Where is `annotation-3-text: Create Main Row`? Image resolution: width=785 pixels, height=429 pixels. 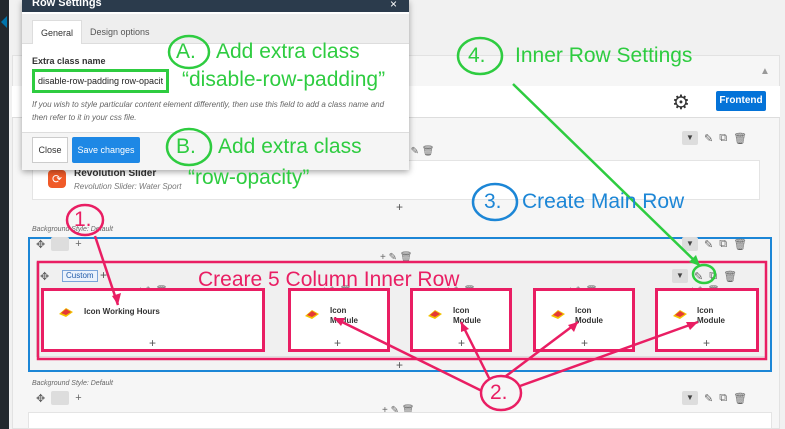 annotation-3-text: Create Main Row is located at coordinates (603, 201).